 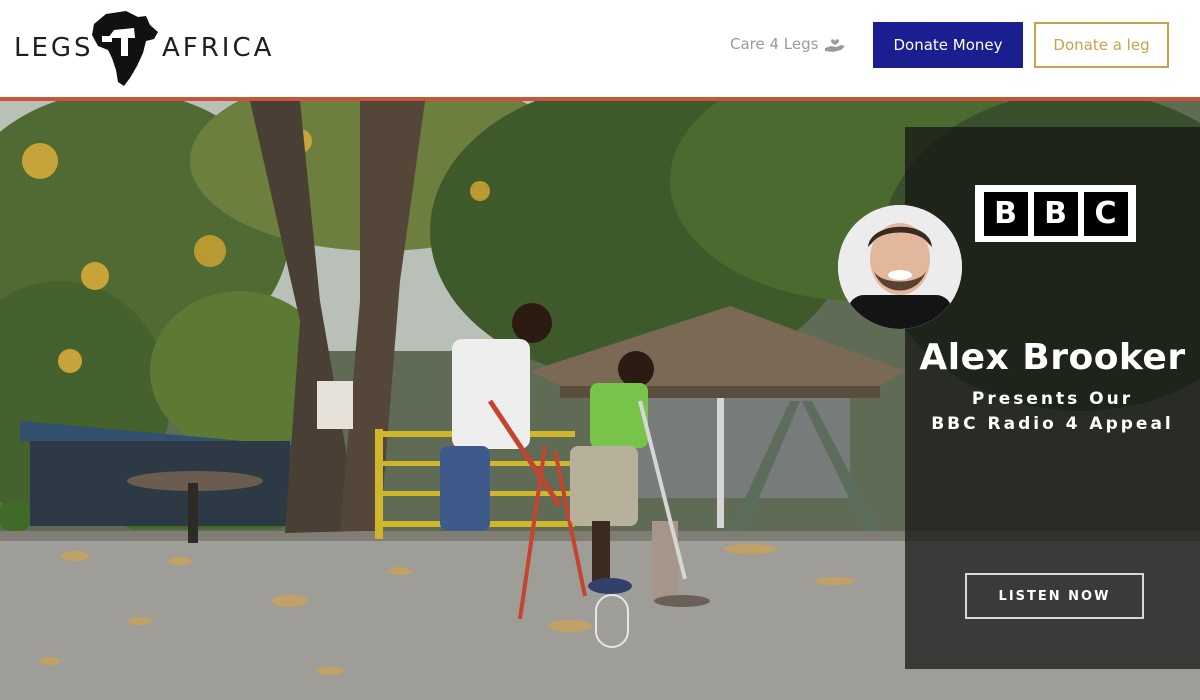 I want to click on bbc-letter-b1: B, so click(x=1005, y=213).